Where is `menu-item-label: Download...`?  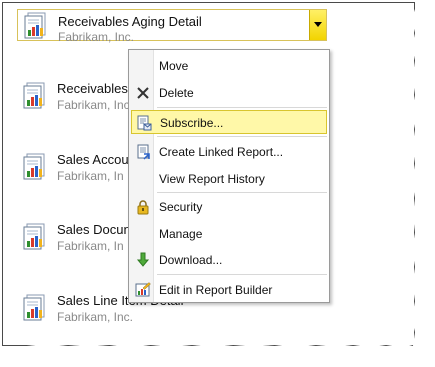 menu-item-label: Download... is located at coordinates (191, 260).